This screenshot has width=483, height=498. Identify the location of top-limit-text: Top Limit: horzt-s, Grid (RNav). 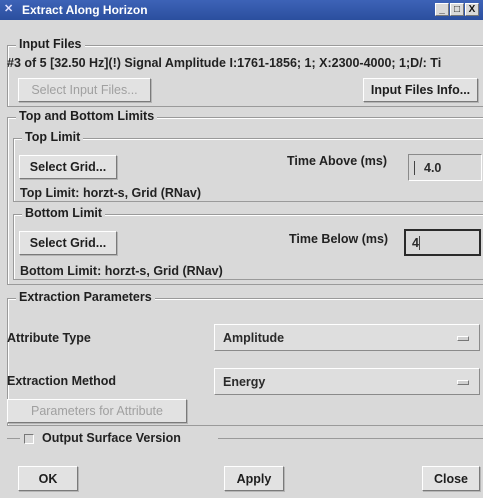
(111, 193).